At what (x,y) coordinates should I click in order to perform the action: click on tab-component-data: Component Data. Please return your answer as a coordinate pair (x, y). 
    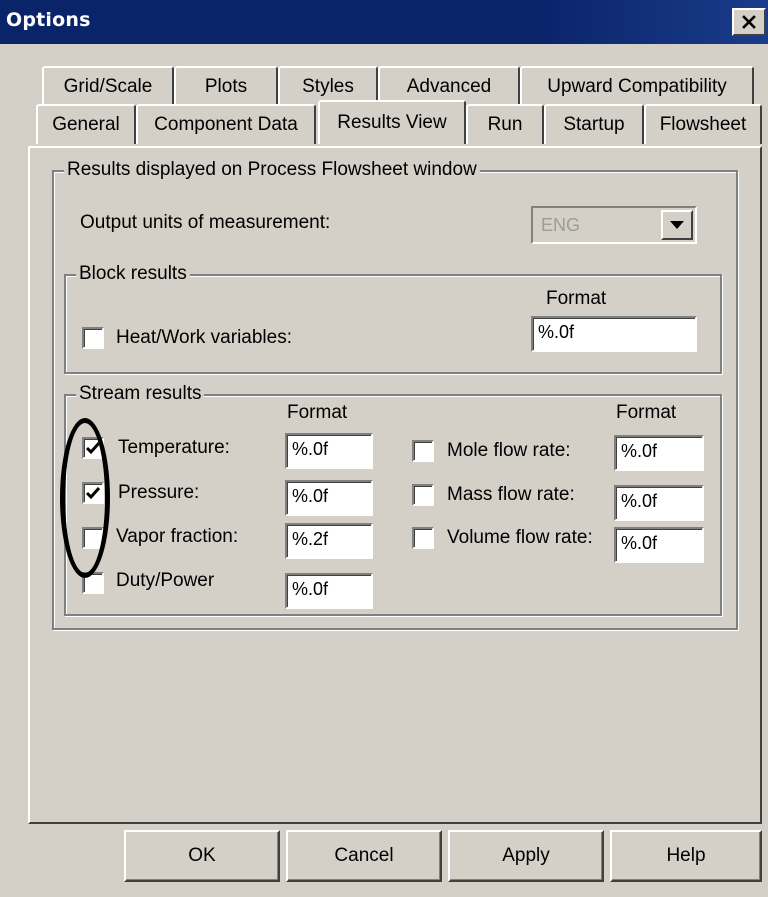
    Looking at the image, I should click on (226, 124).